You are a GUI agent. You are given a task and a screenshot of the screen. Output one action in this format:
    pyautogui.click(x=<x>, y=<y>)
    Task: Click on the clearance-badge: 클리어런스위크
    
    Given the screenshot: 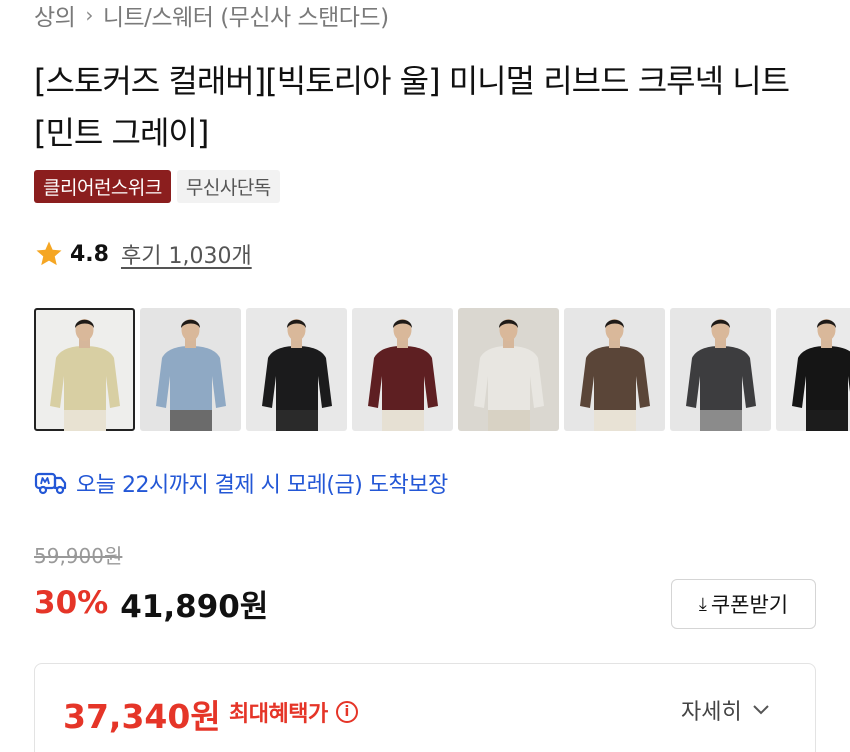 What is the action you would take?
    pyautogui.click(x=102, y=186)
    